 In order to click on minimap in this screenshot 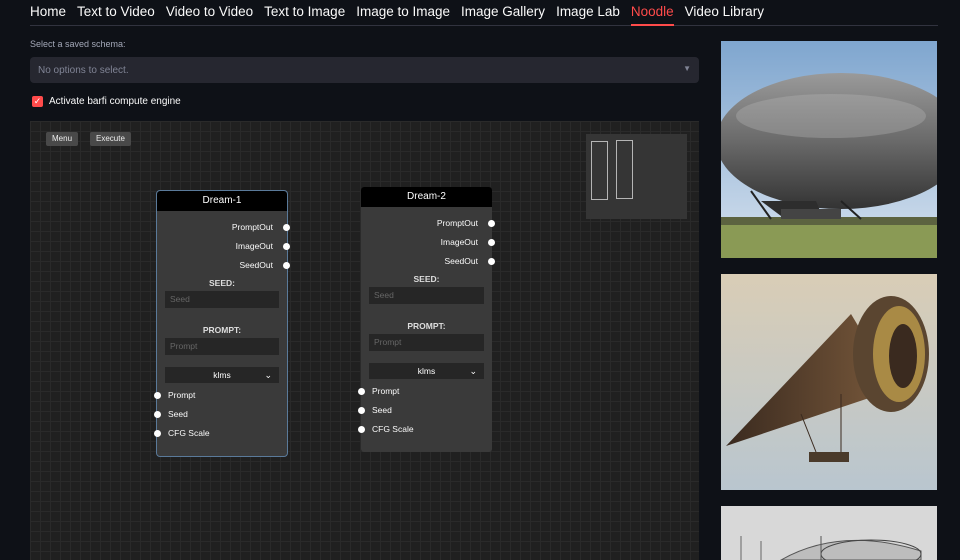, I will do `click(636, 176)`.